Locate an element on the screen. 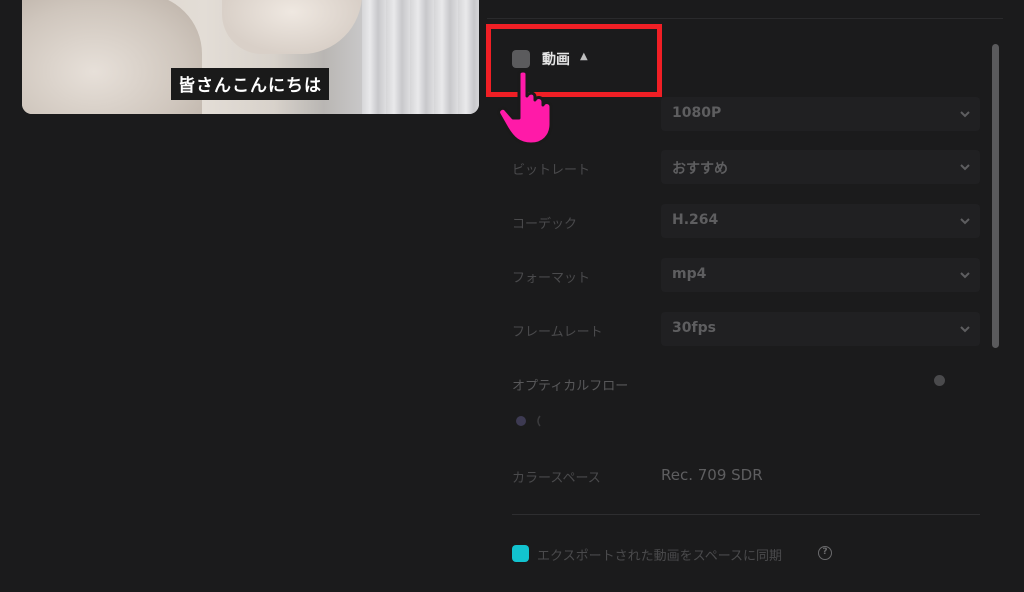 This screenshot has height=592, width=1024. framerate-value: 30fps is located at coordinates (694, 328).